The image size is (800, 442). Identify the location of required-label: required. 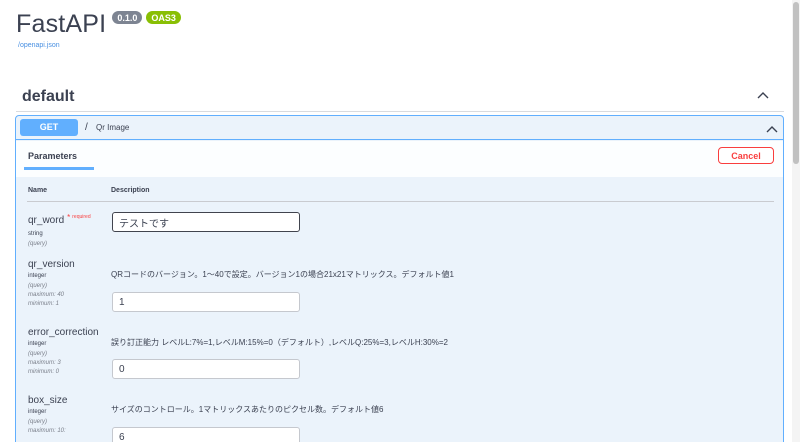
(81, 217).